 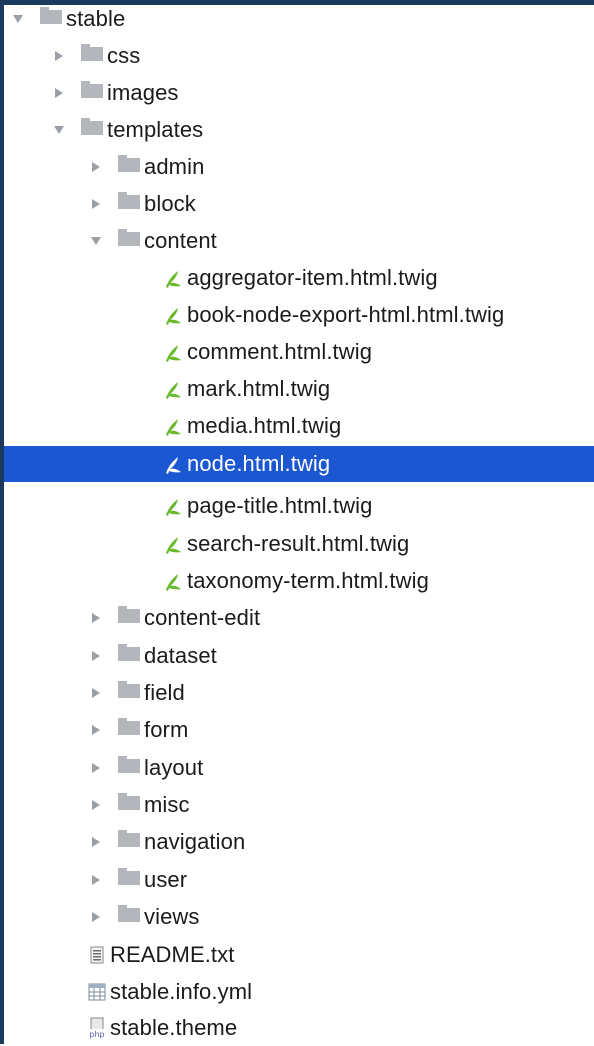 I want to click on tree-file-page-title: page-title.html.twig, so click(x=299, y=505).